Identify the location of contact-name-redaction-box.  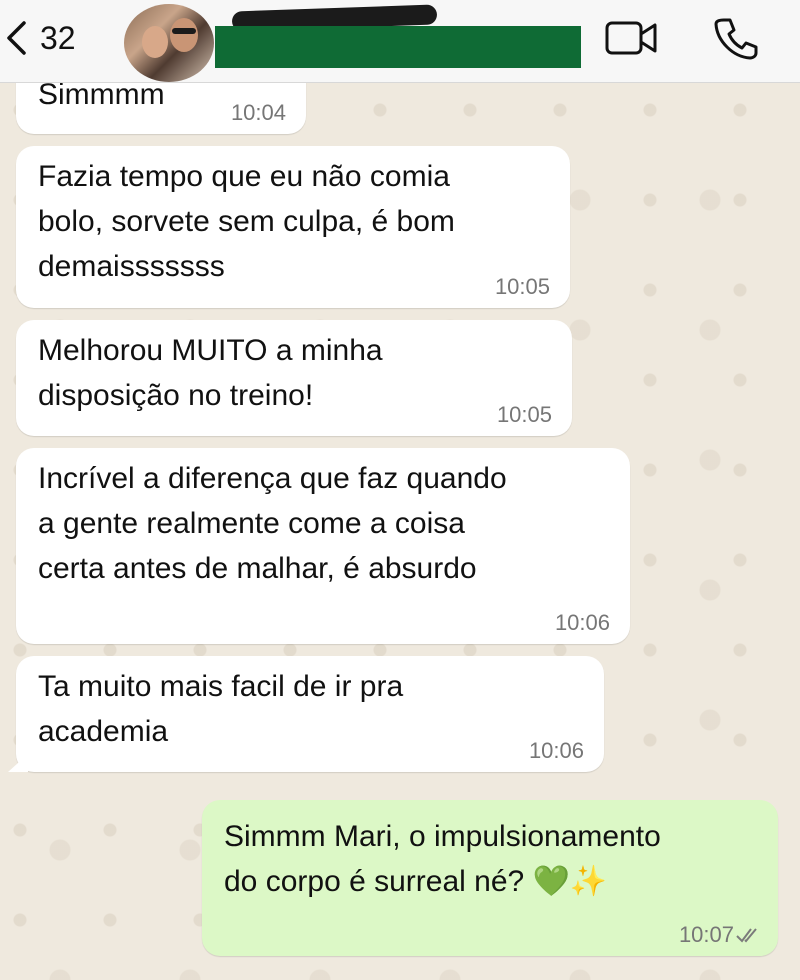
(398, 47).